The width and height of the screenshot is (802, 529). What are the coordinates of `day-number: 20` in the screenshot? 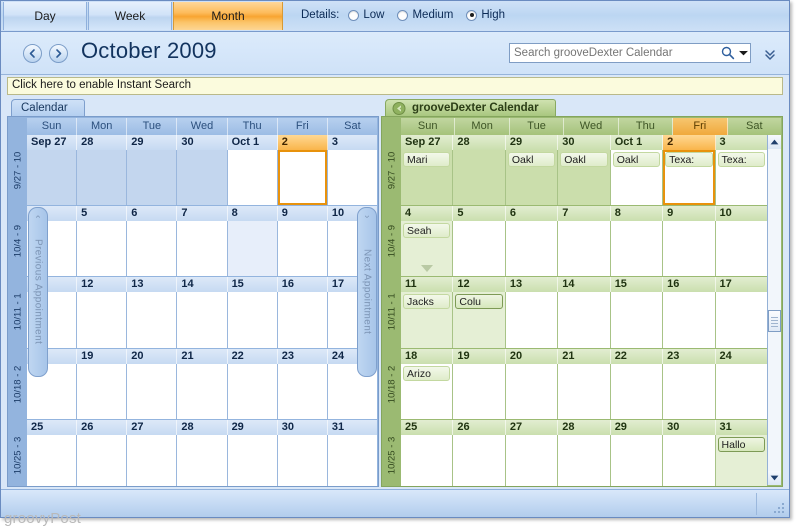 It's located at (152, 356).